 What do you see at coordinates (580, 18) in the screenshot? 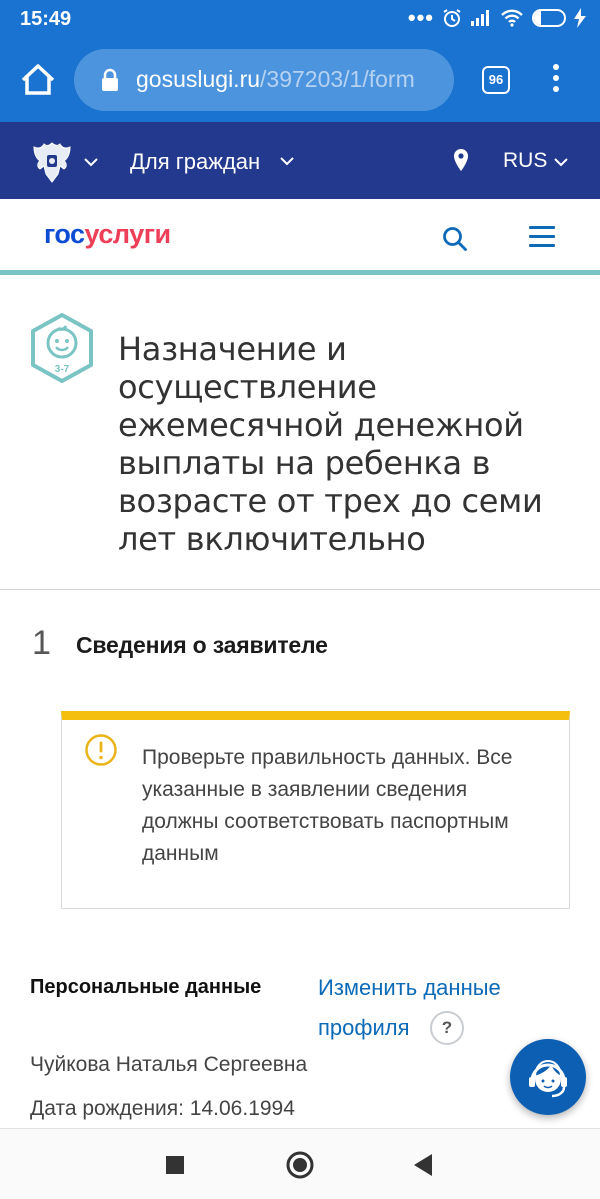
I see `charging-icon` at bounding box center [580, 18].